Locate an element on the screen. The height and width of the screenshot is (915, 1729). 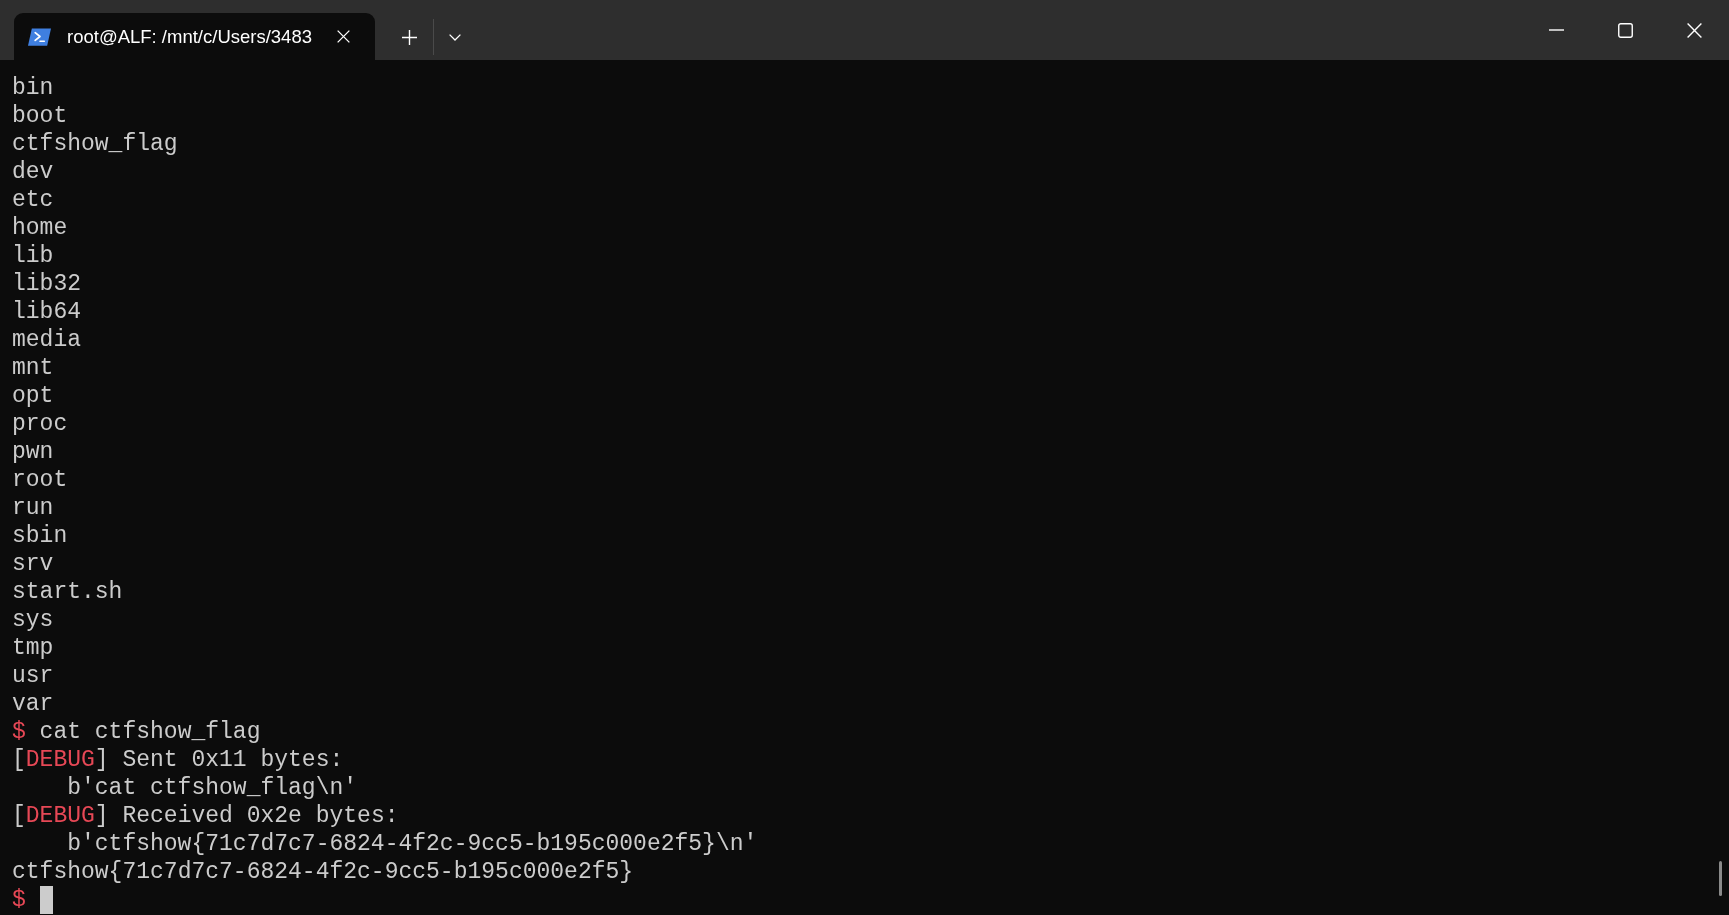
output-line: var is located at coordinates (33, 704).